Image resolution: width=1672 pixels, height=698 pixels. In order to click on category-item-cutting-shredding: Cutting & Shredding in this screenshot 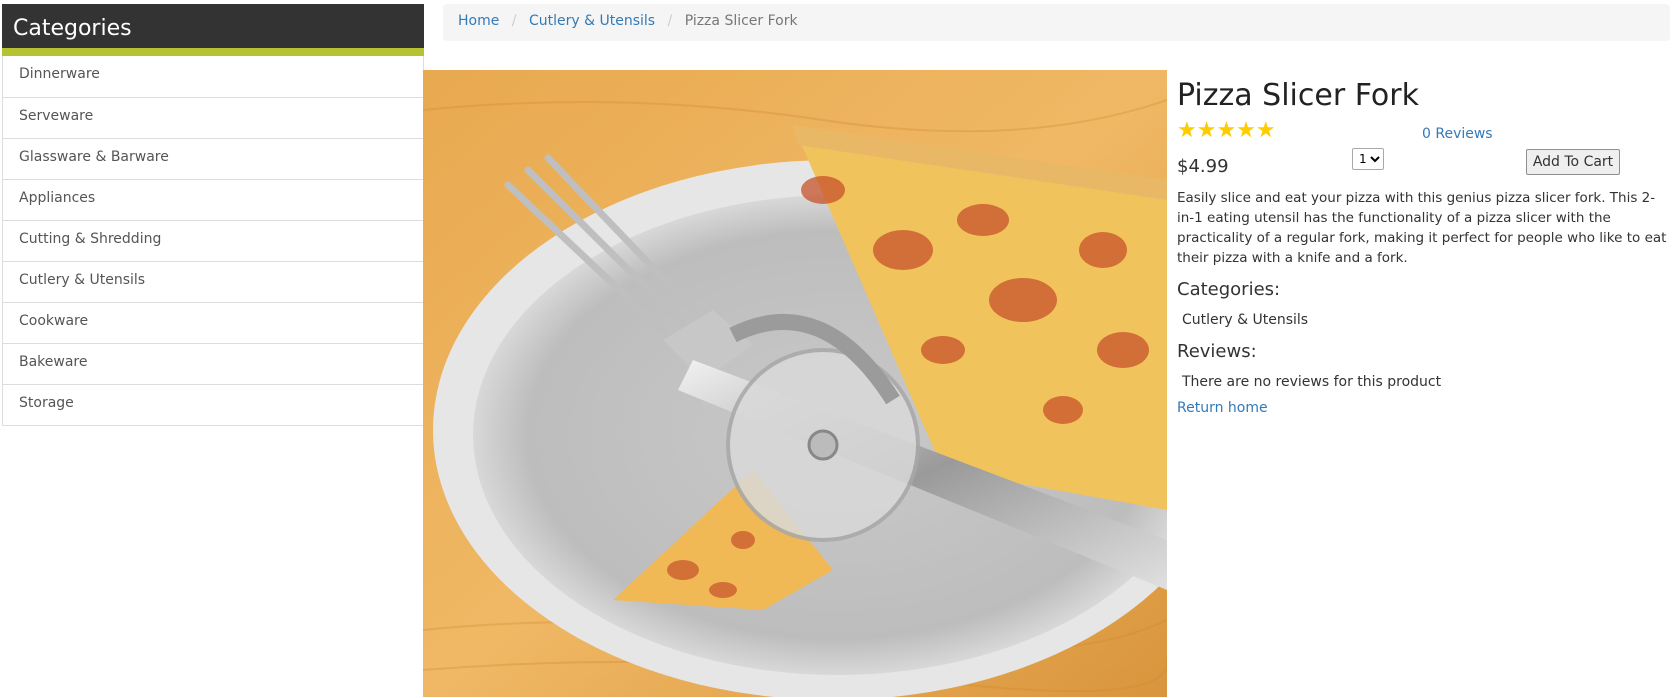, I will do `click(213, 240)`.